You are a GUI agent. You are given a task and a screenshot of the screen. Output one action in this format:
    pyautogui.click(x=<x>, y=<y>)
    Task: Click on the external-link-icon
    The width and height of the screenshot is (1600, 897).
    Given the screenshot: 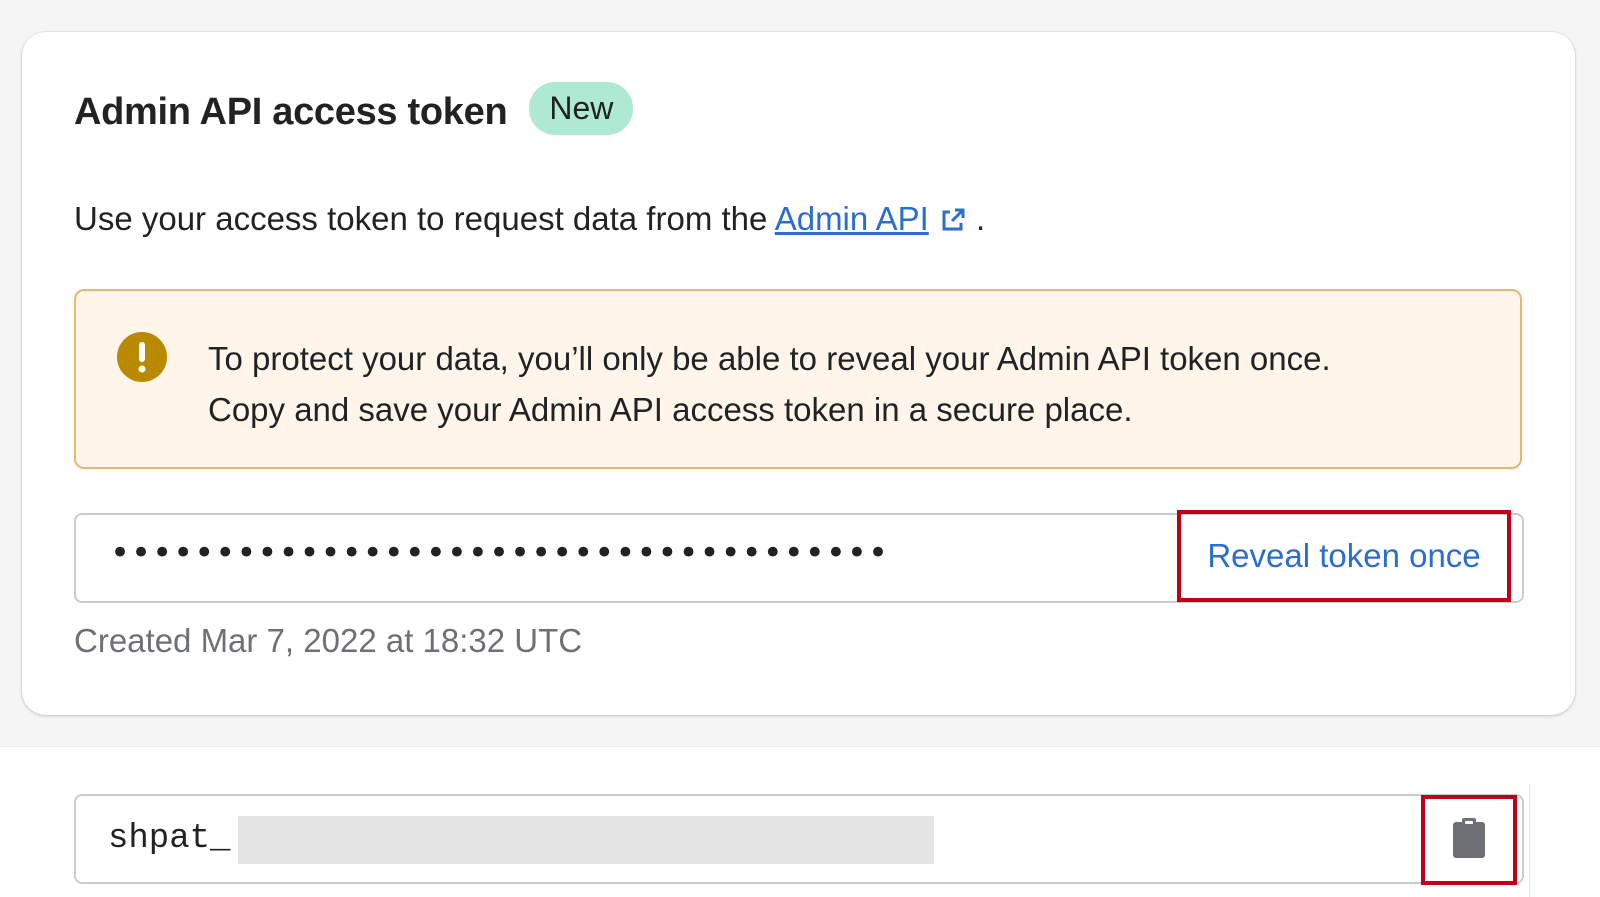 What is the action you would take?
    pyautogui.click(x=953, y=223)
    